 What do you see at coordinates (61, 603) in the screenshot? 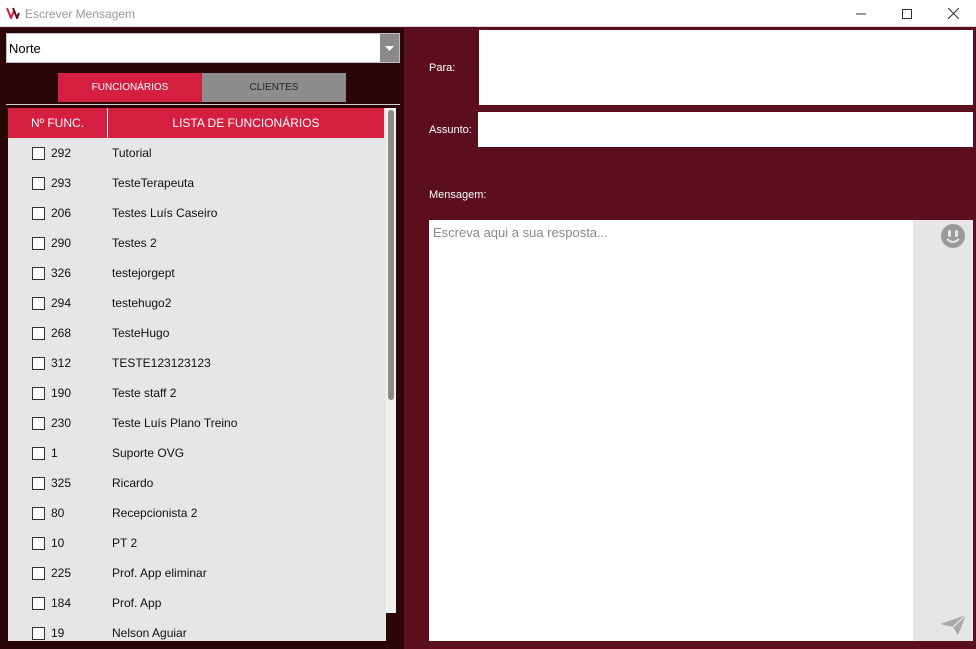
I see `employee-number: 184` at bounding box center [61, 603].